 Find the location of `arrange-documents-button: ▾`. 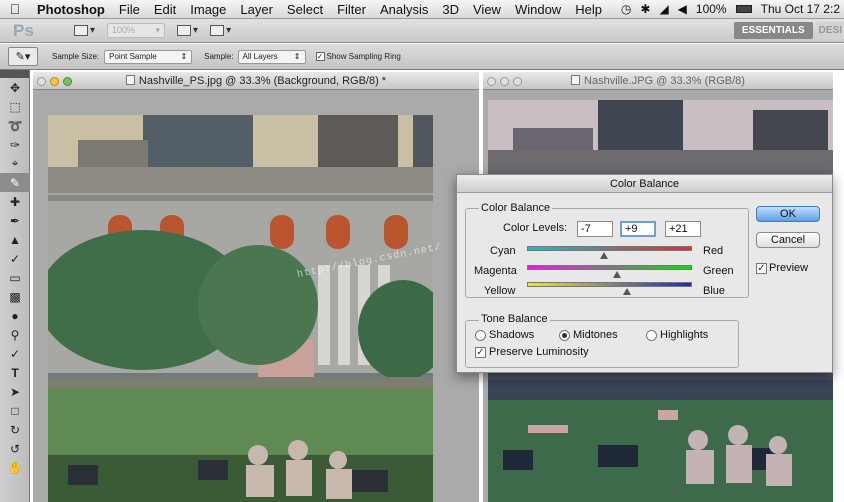

arrange-documents-button: ▾ is located at coordinates (187, 30).